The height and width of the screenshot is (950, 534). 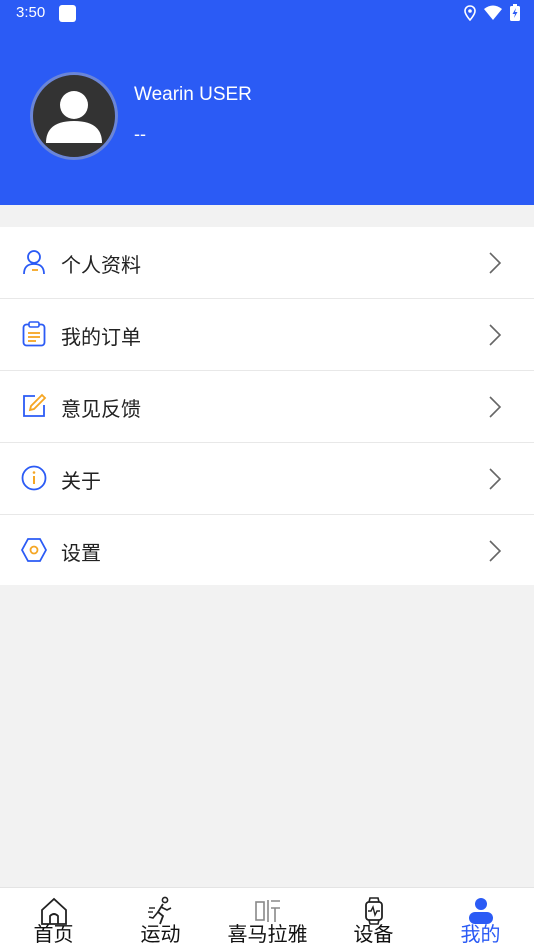 I want to click on menu-item-about: 关于, so click(x=267, y=479).